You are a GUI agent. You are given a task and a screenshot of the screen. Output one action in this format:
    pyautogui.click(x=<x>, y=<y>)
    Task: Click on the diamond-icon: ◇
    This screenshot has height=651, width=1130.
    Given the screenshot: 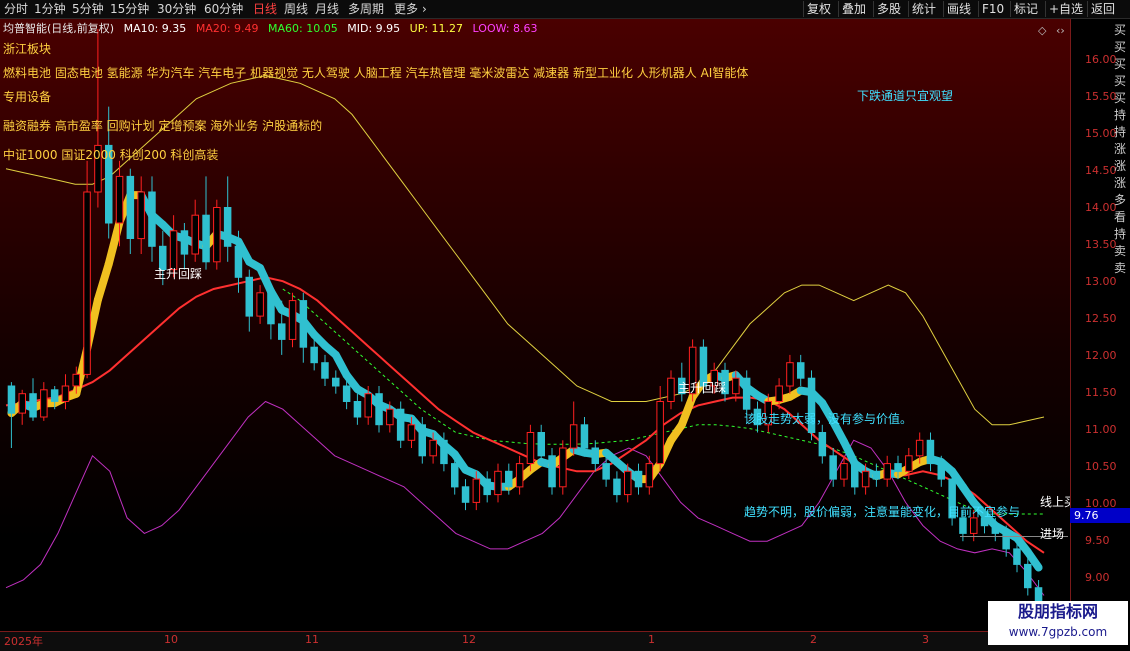 What is the action you would take?
    pyautogui.click(x=1042, y=30)
    